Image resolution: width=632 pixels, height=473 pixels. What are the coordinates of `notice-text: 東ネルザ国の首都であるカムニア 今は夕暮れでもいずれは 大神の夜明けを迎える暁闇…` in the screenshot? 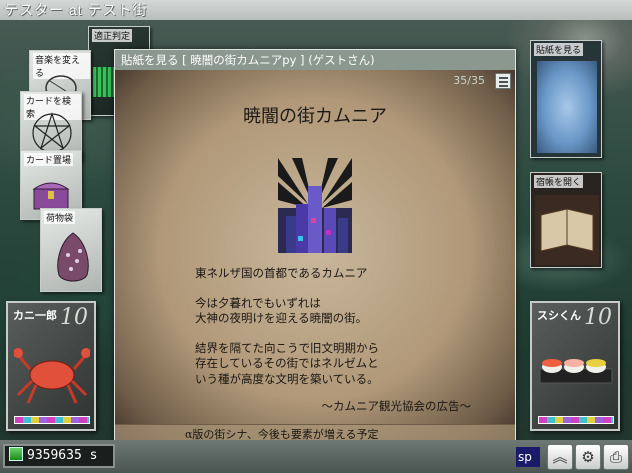 It's located at (345, 333).